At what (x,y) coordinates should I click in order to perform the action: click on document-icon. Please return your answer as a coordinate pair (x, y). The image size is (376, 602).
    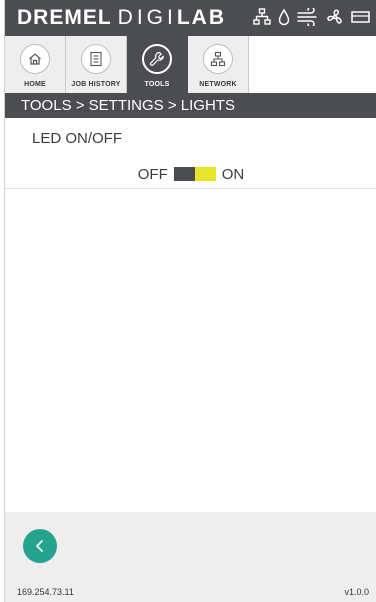
    Looking at the image, I should click on (96, 59).